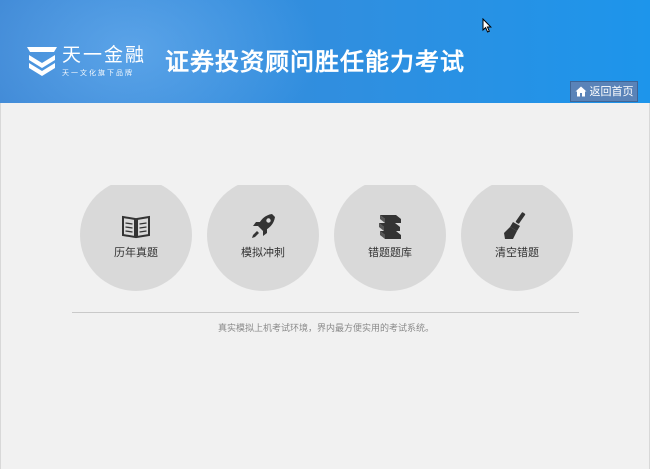 The height and width of the screenshot is (469, 650). Describe the element at coordinates (104, 55) in the screenshot. I see `brand-name: 天一金融` at that location.